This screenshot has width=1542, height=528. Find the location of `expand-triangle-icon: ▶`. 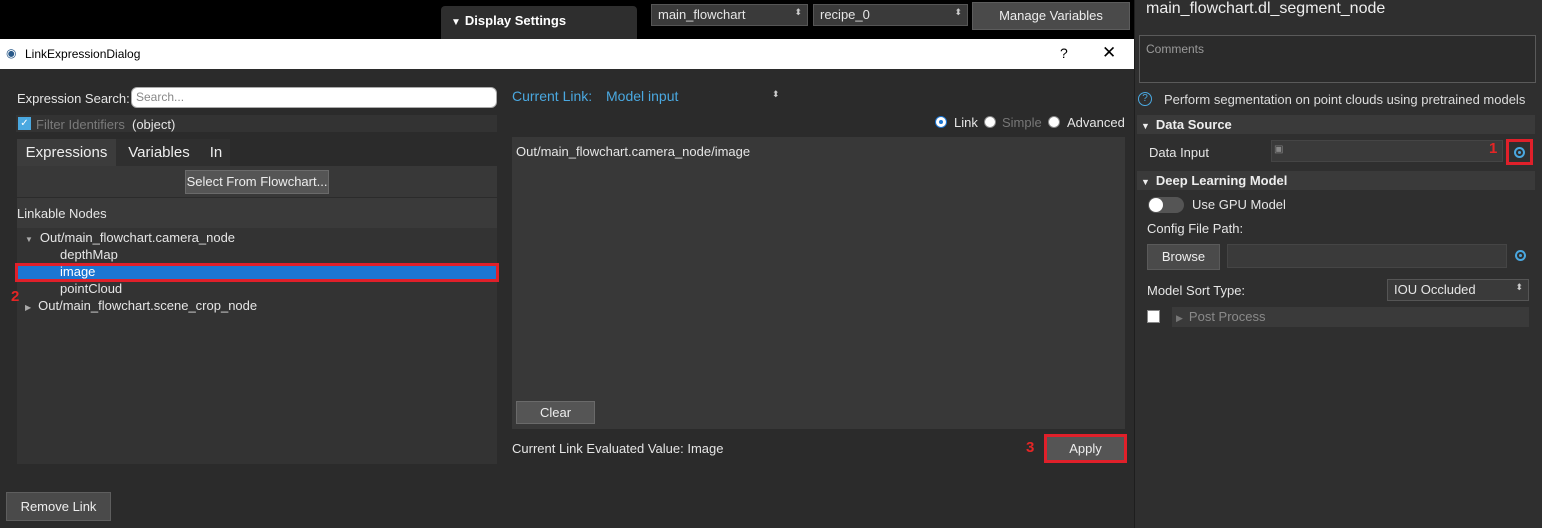

expand-triangle-icon: ▶ is located at coordinates (1179, 318).